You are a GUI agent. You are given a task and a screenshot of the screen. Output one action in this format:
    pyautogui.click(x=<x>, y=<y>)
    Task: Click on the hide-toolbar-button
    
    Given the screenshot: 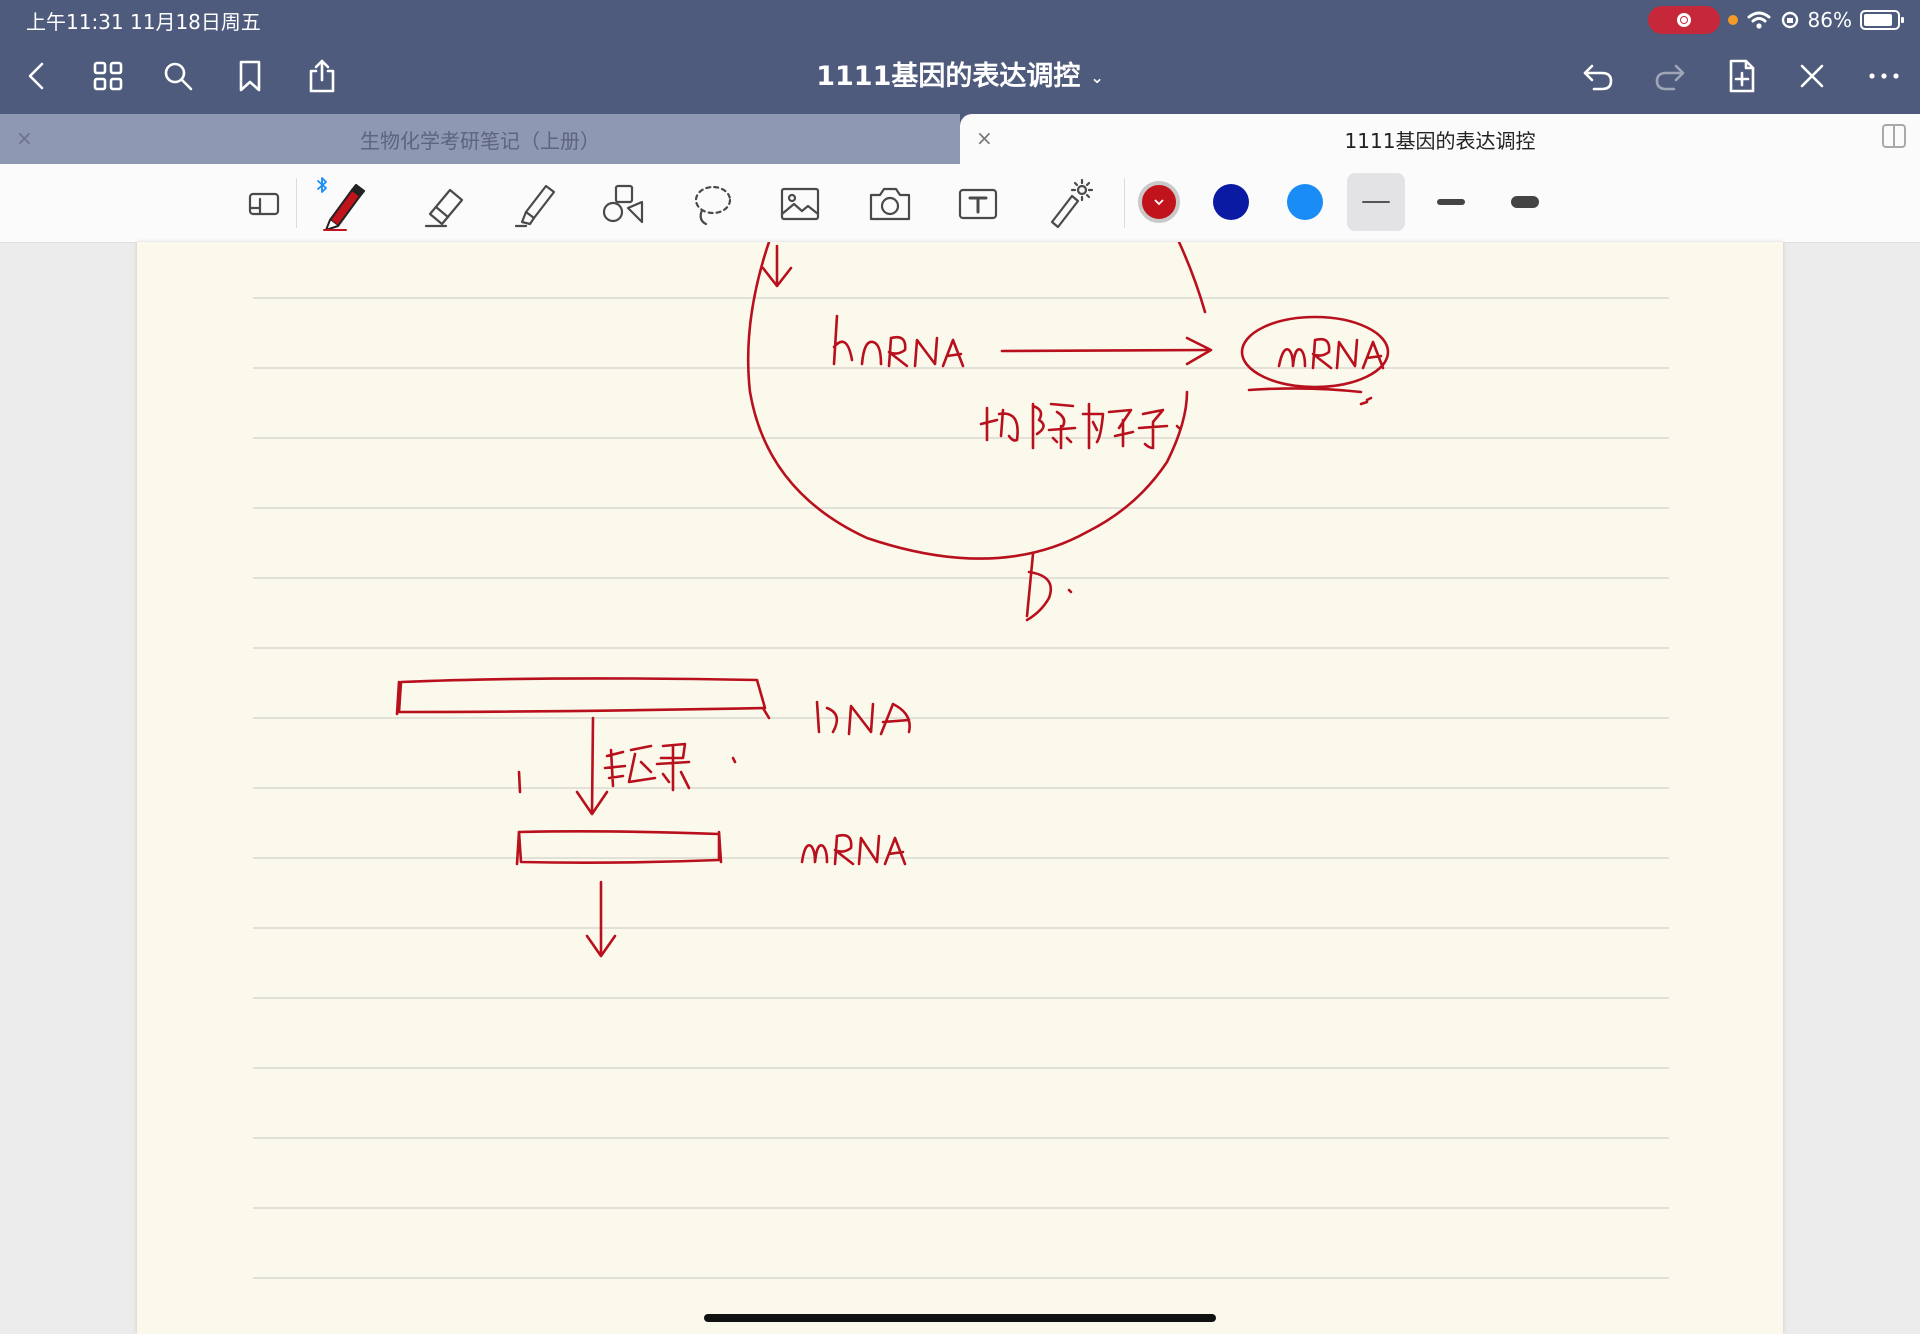 What is the action you would take?
    pyautogui.click(x=264, y=204)
    